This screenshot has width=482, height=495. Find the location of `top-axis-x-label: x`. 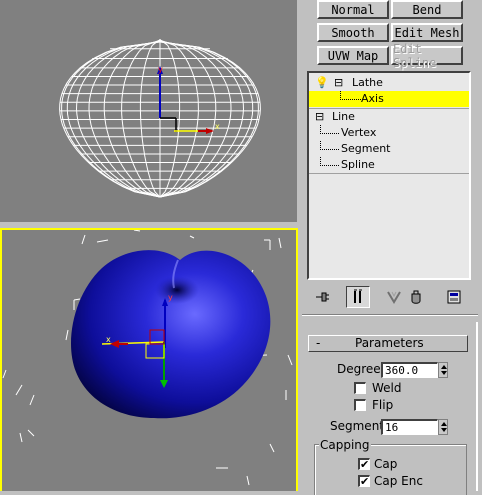

top-axis-x-label: x is located at coordinates (217, 126).